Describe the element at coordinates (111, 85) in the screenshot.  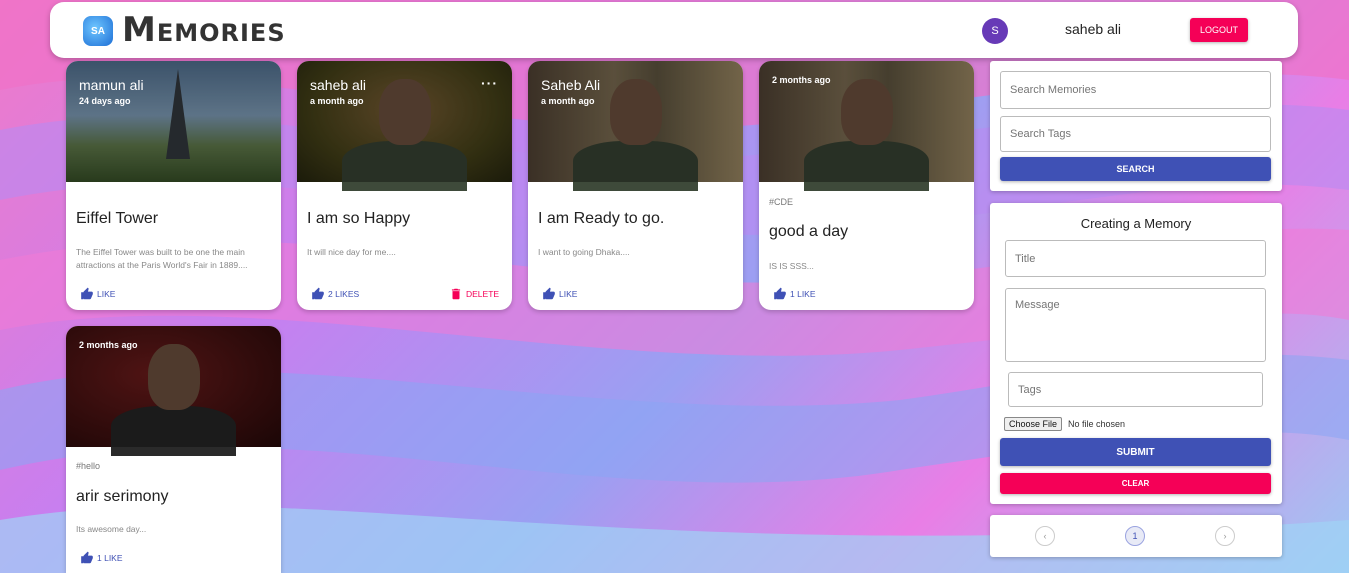
I see `card-author: mamun ali` at that location.